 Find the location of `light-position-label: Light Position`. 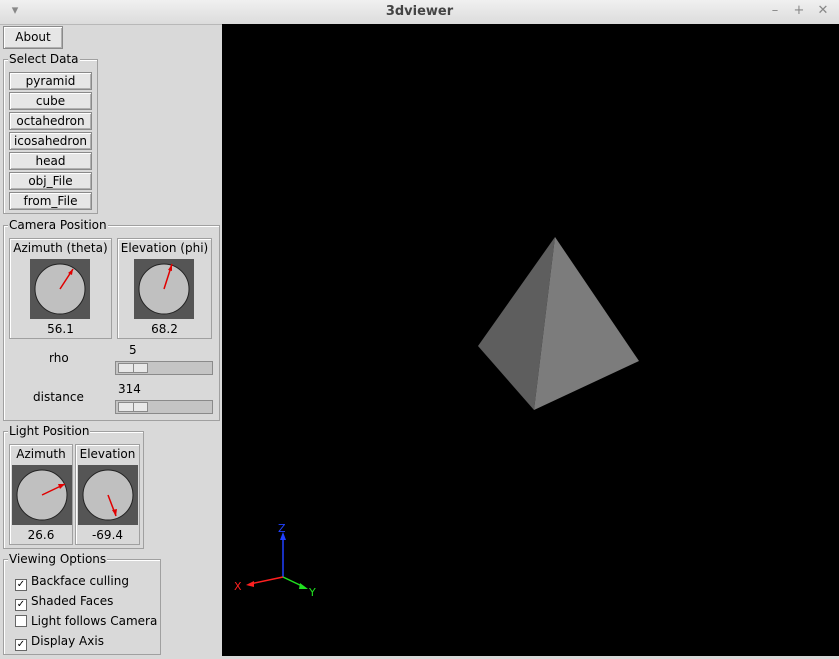

light-position-label: Light Position is located at coordinates (49, 431).